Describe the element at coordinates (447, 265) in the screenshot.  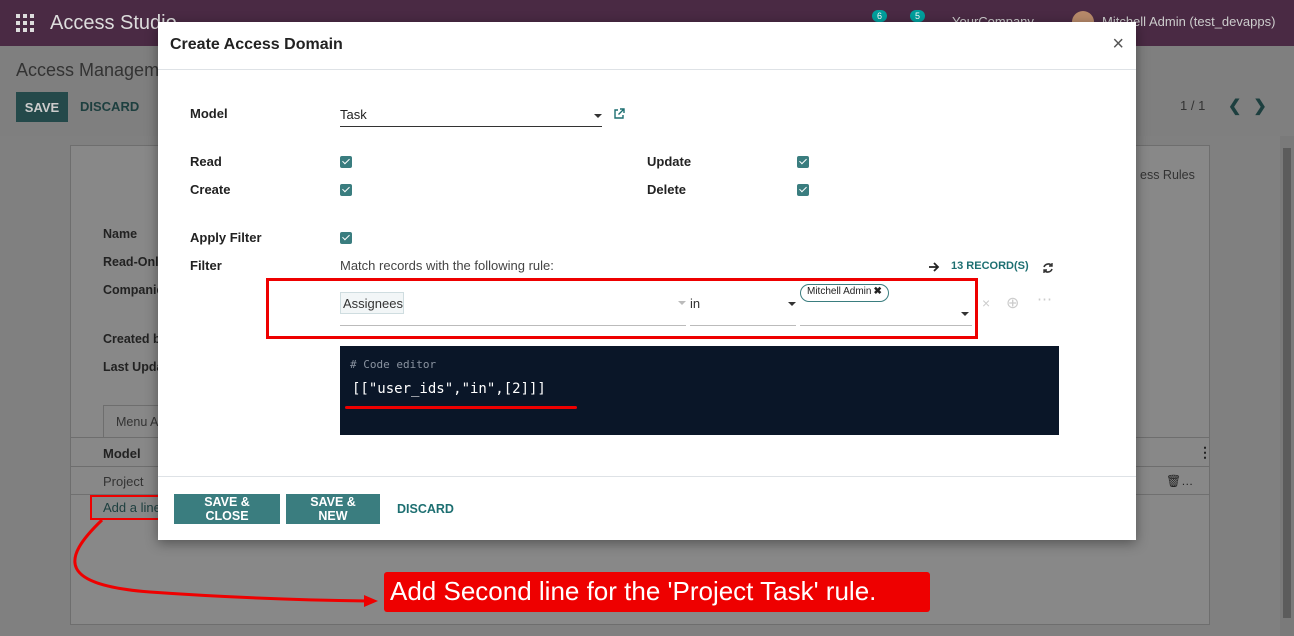
I see `filter-description: Match records with the following rule:` at that location.